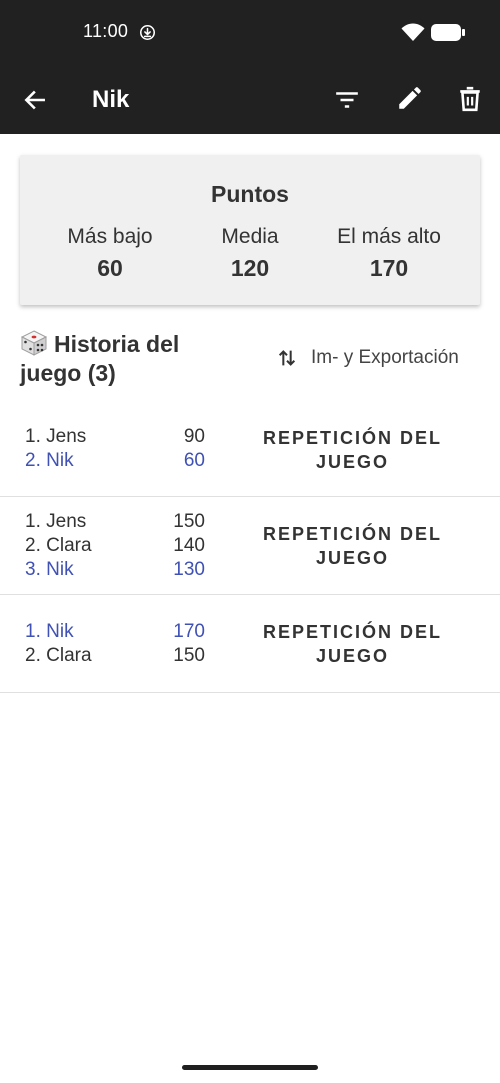 The height and width of the screenshot is (1083, 500). Describe the element at coordinates (389, 268) in the screenshot. I see `stat-value: 170` at that location.